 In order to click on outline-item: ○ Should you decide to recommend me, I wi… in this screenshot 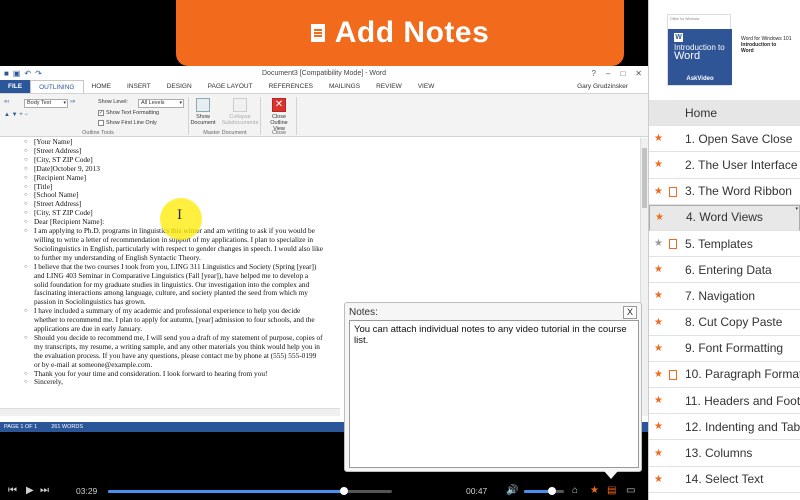, I will do `click(174, 351)`.